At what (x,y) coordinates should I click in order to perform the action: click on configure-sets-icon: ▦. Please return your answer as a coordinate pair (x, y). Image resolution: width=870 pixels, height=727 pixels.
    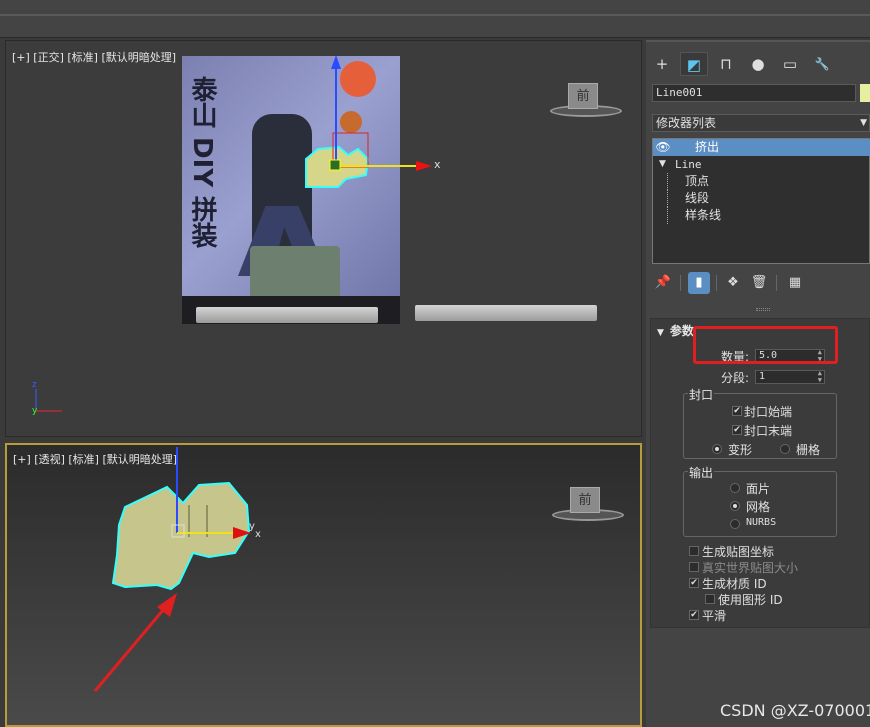
    Looking at the image, I should click on (795, 283).